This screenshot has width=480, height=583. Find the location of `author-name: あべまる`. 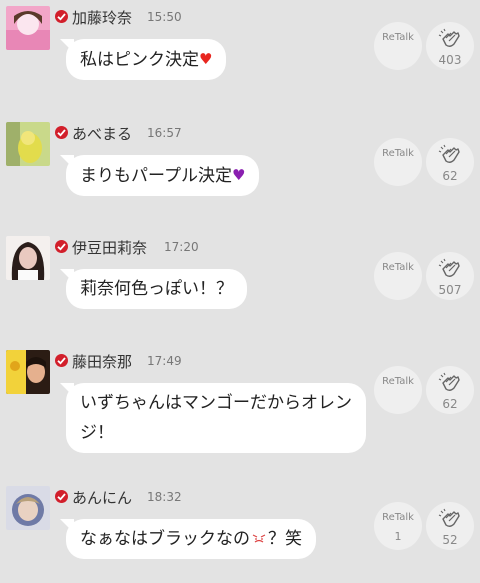

author-name: あべまる is located at coordinates (102, 133).